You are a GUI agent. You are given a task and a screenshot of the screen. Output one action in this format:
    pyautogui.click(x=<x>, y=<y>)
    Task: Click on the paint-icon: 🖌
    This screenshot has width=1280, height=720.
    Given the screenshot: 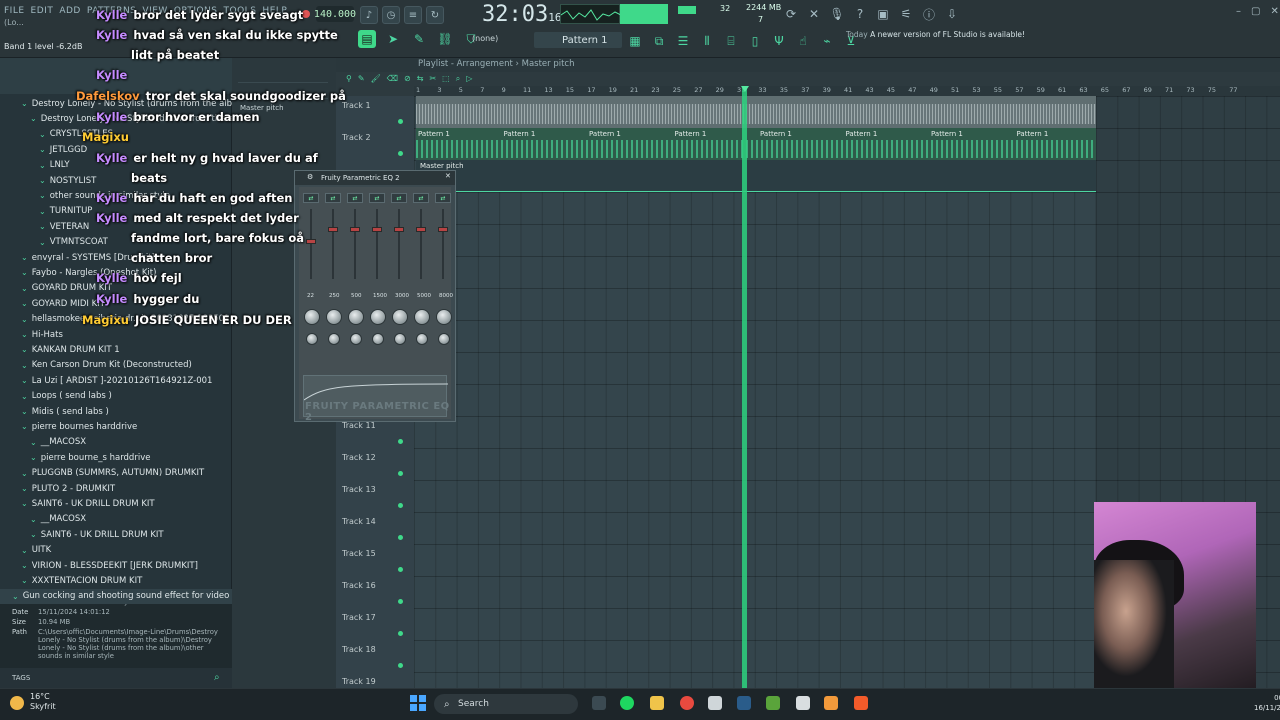 What is the action you would take?
    pyautogui.click(x=376, y=79)
    